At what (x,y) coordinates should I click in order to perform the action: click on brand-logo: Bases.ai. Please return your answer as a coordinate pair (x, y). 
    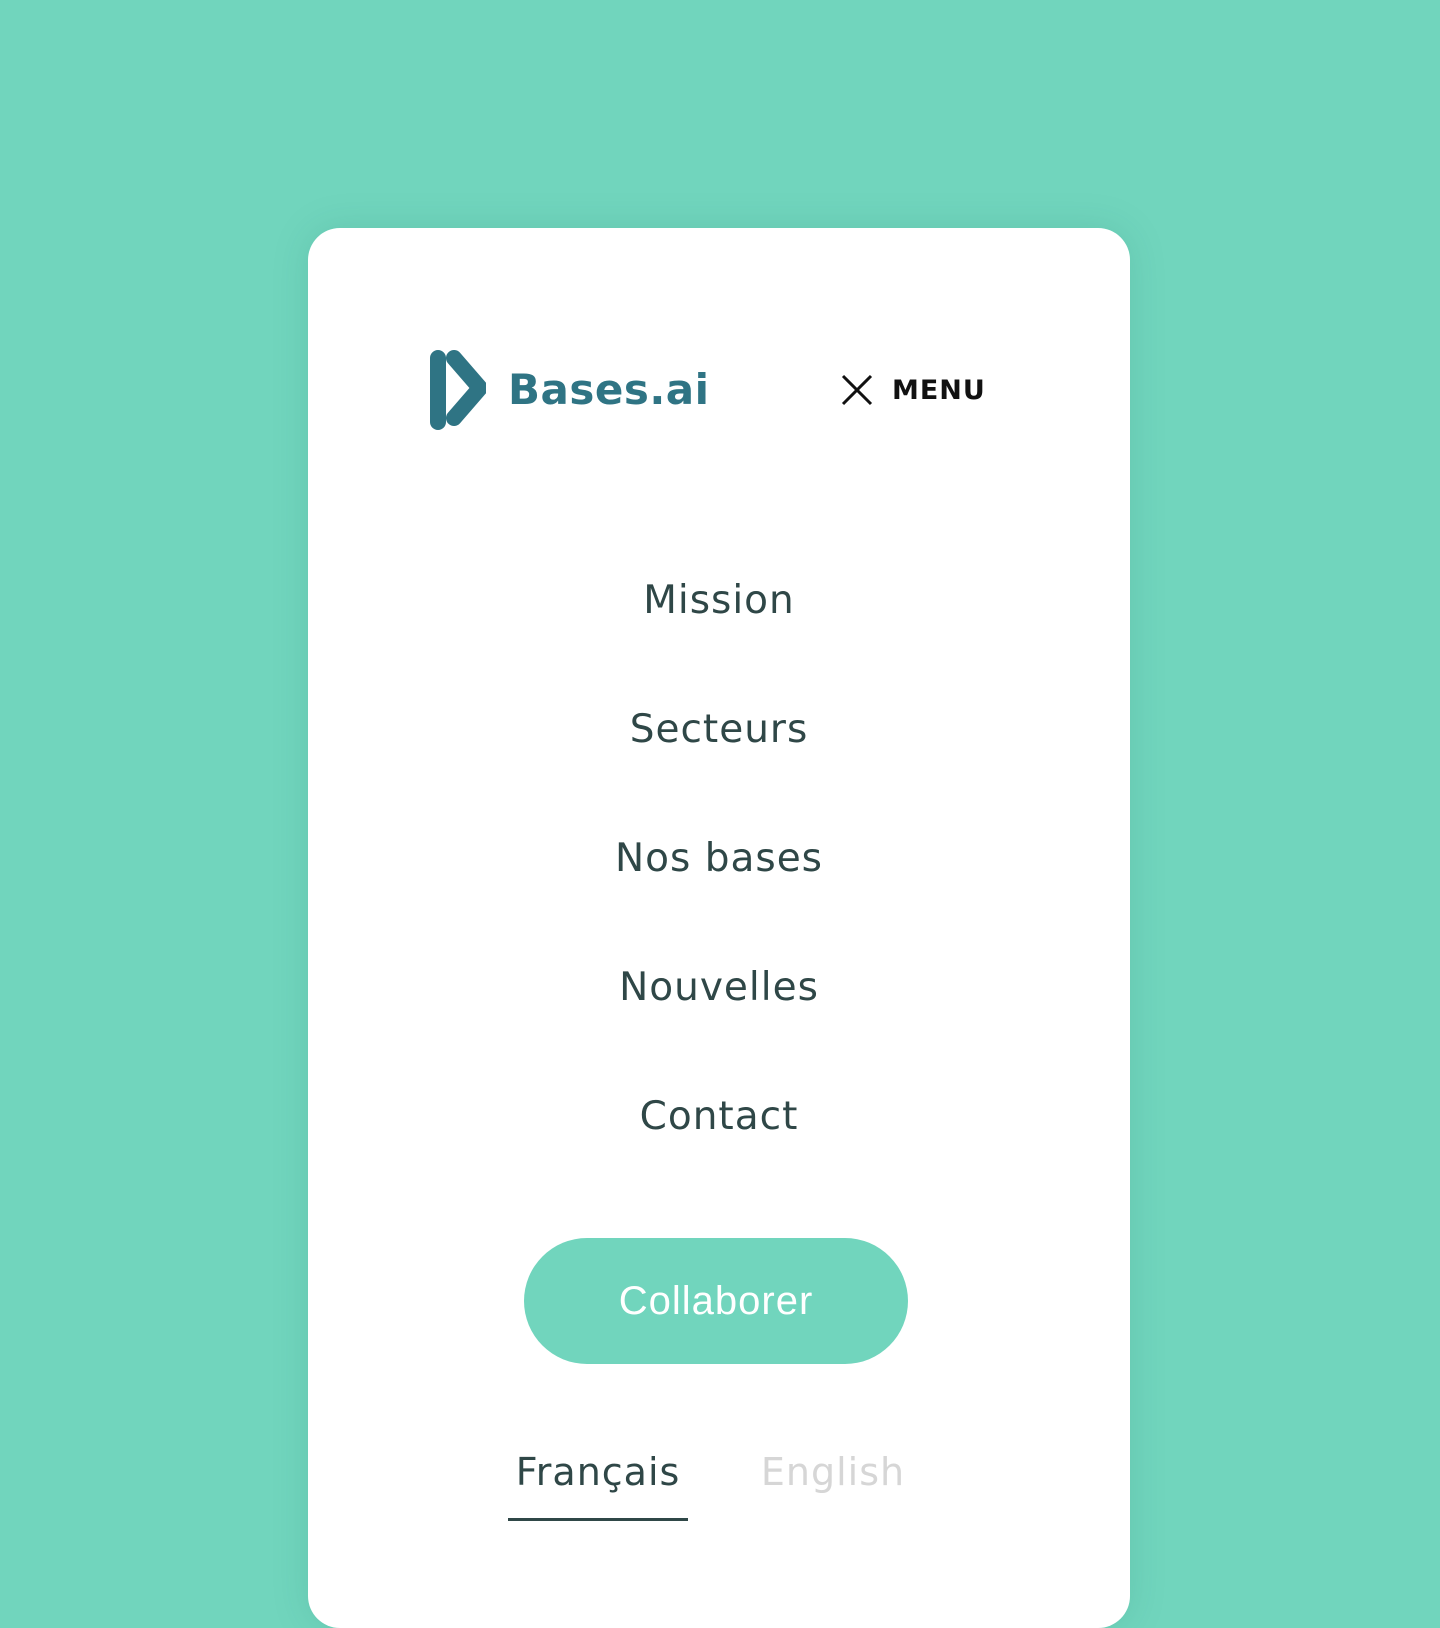
    Looking at the image, I should click on (568, 389).